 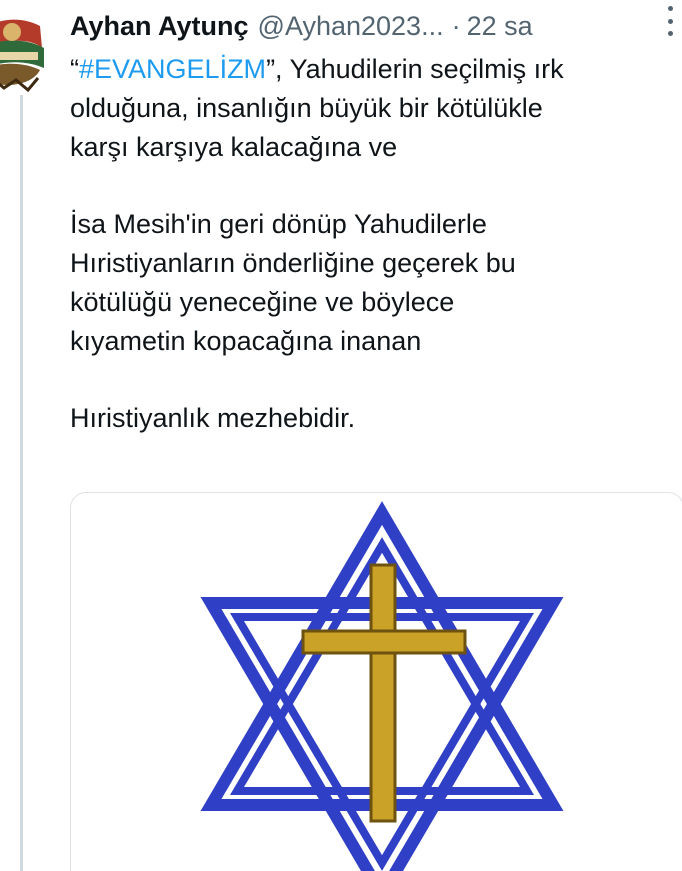 I want to click on tweet-line: “#EVANGELİZM”, Yahudilerin seçilmiş ırk, so click(x=370, y=69).